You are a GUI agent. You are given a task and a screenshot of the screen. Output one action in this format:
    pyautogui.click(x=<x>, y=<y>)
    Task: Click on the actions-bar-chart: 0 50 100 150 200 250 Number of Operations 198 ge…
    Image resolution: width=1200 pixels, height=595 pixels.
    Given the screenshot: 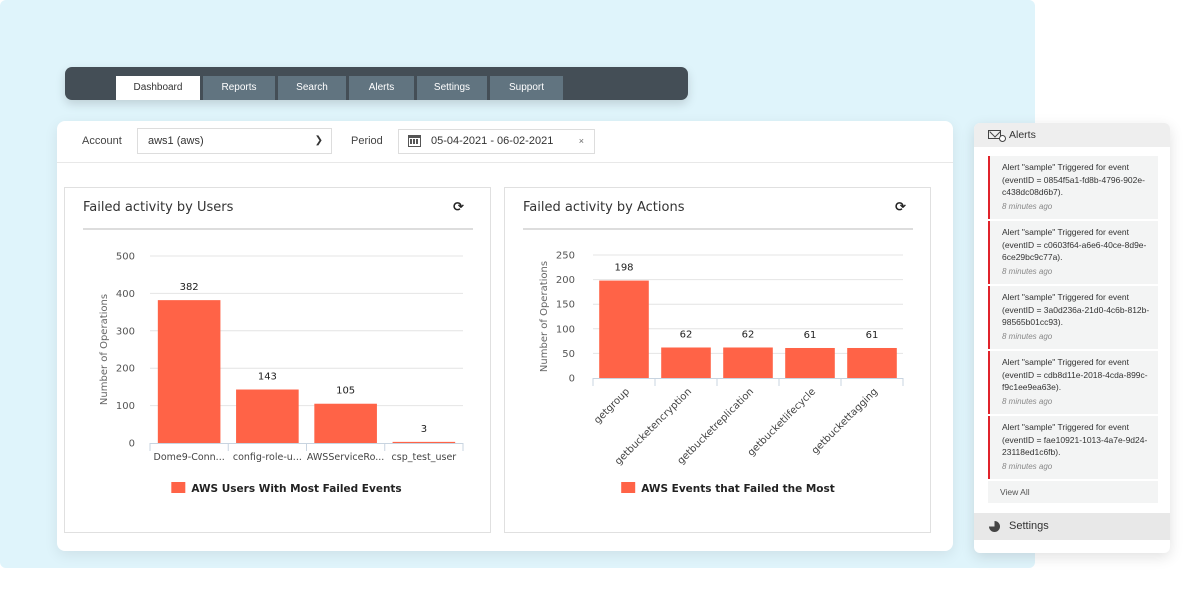 What is the action you would take?
    pyautogui.click(x=721, y=373)
    